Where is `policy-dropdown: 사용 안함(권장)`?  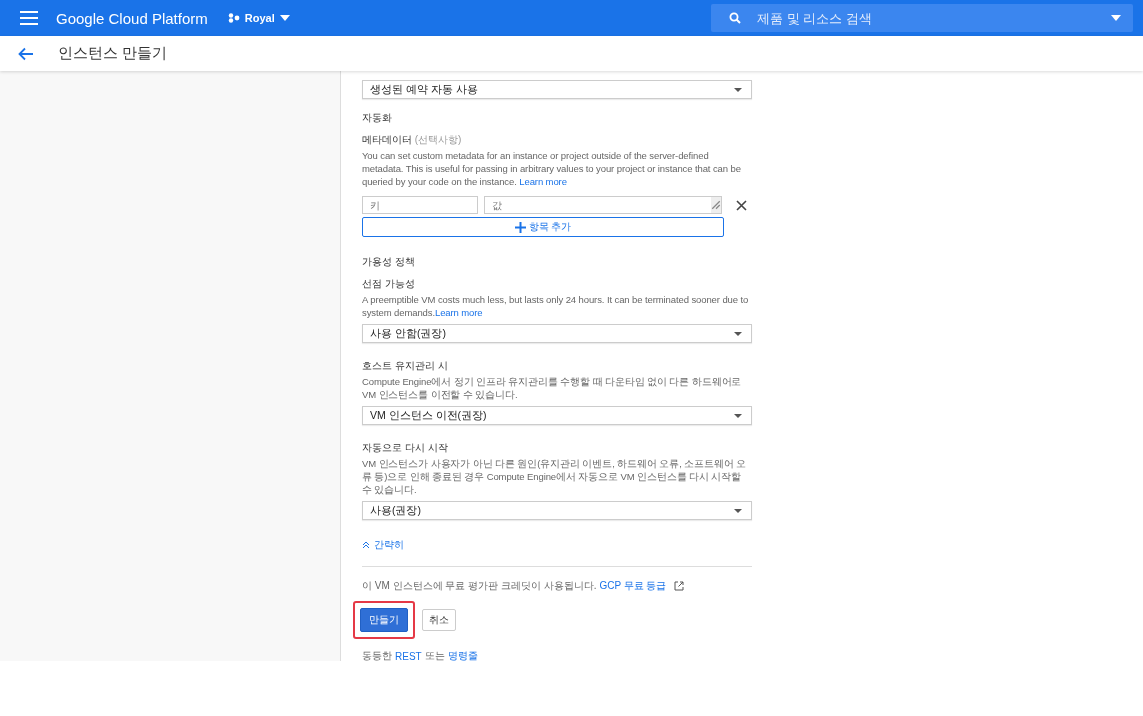 policy-dropdown: 사용 안함(권장) is located at coordinates (557, 333).